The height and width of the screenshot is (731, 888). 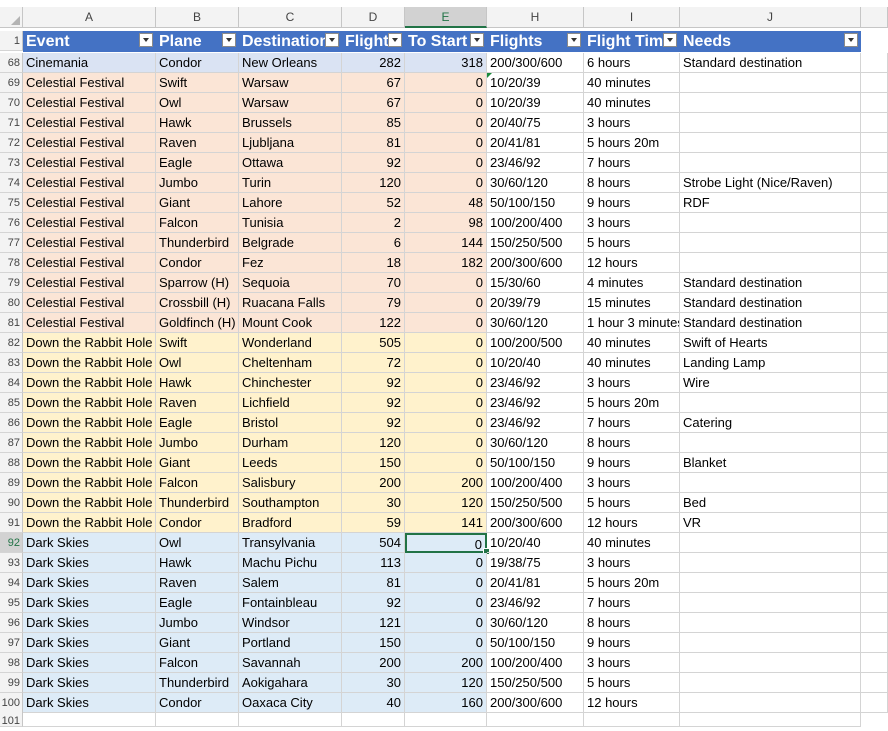 I want to click on cell-b71: Hawk, so click(x=197, y=123).